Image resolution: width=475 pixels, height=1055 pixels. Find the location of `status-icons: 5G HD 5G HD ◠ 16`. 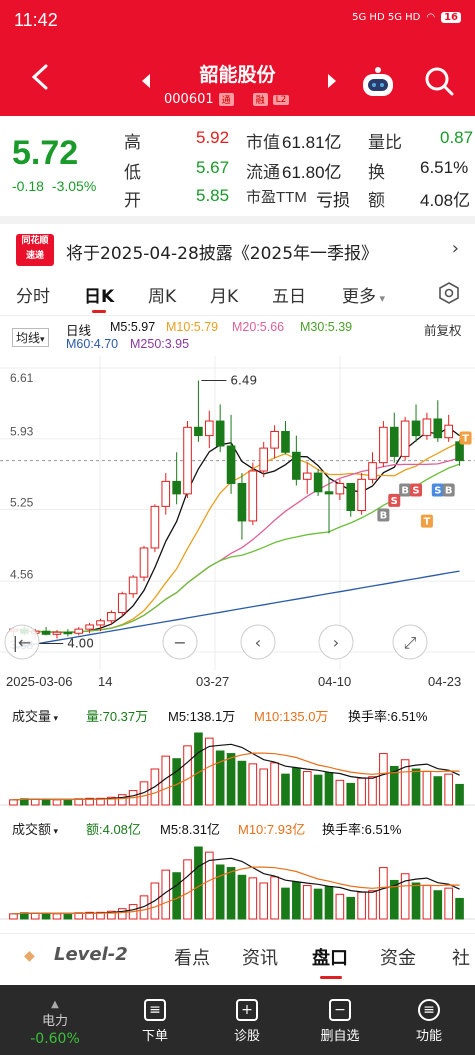

status-icons: 5G HD 5G HD ◠ 16 is located at coordinates (406, 17).